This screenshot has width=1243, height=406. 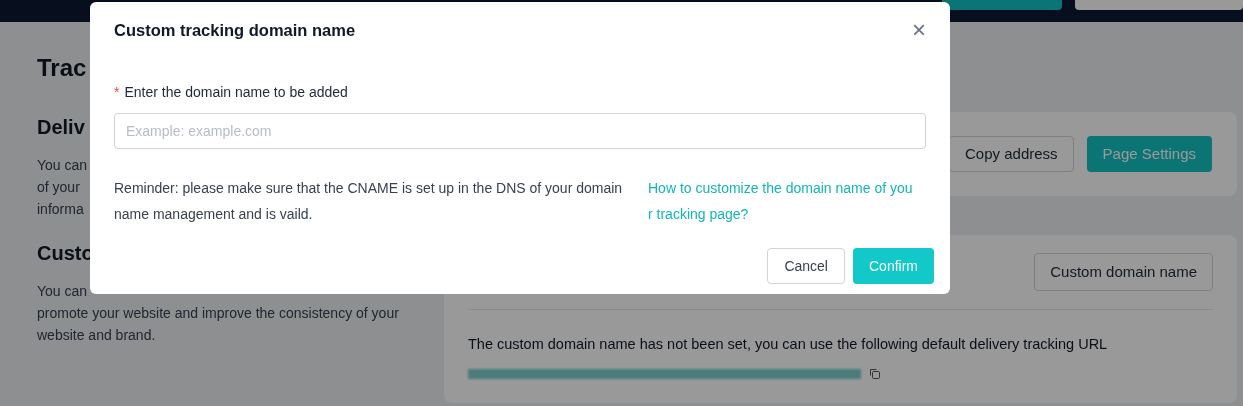 What do you see at coordinates (96, 335) in the screenshot?
I see `section-text: website and brand.` at bounding box center [96, 335].